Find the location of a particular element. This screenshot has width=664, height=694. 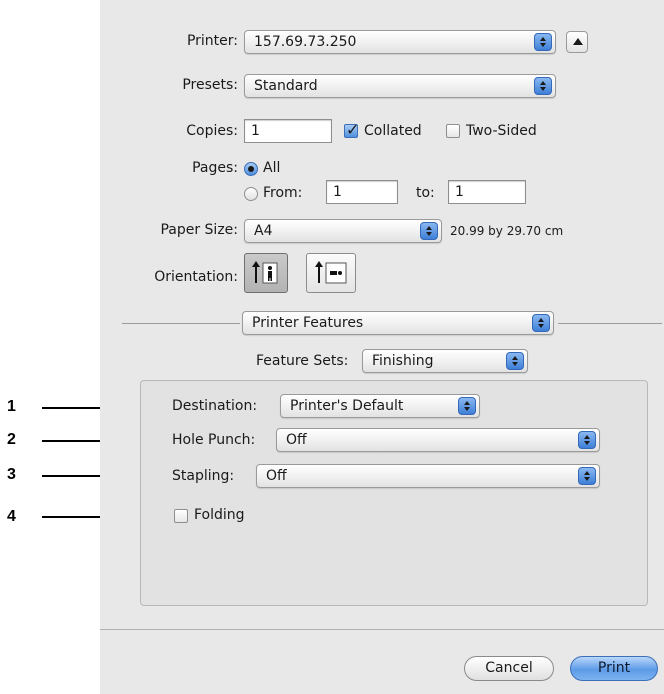

collated-checkbox: ✓ is located at coordinates (351, 129).